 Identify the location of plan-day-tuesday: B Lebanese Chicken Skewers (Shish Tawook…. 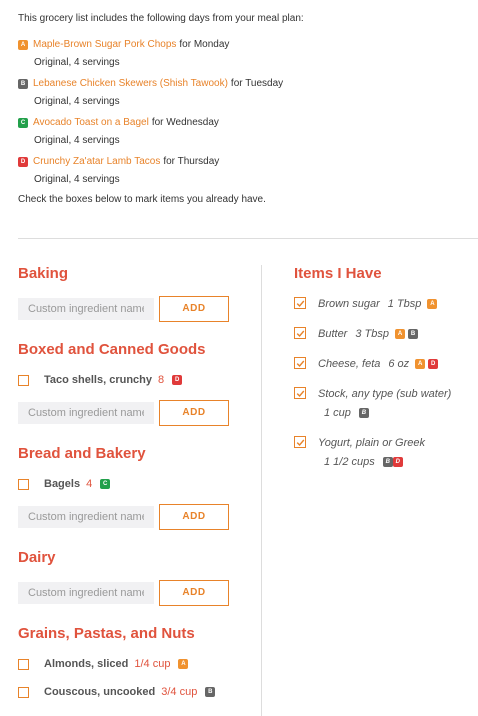
(243, 92).